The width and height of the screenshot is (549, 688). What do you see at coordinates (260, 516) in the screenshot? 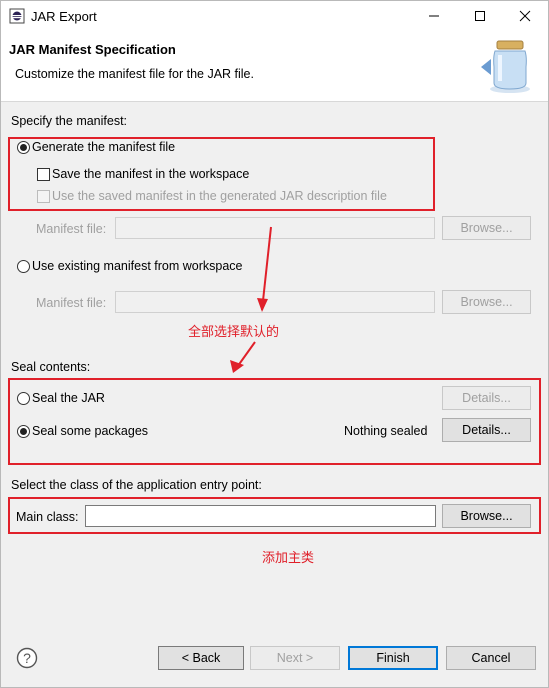
I see `main-class-input` at bounding box center [260, 516].